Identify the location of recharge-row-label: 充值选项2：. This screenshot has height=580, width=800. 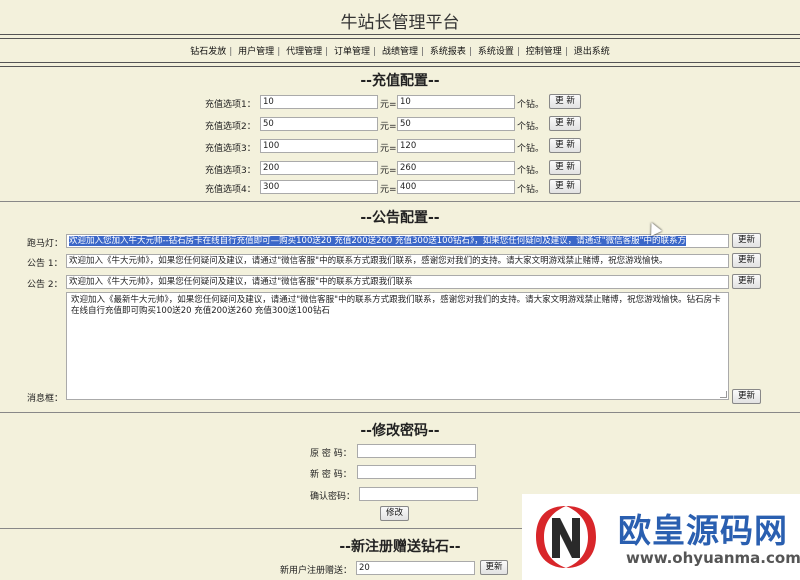
(230, 127).